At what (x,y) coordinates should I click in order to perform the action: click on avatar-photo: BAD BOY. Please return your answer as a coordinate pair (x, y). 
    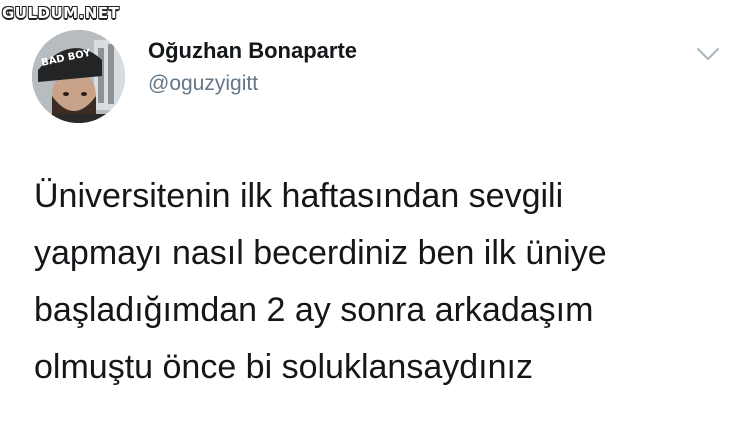
    Looking at the image, I should click on (78, 76).